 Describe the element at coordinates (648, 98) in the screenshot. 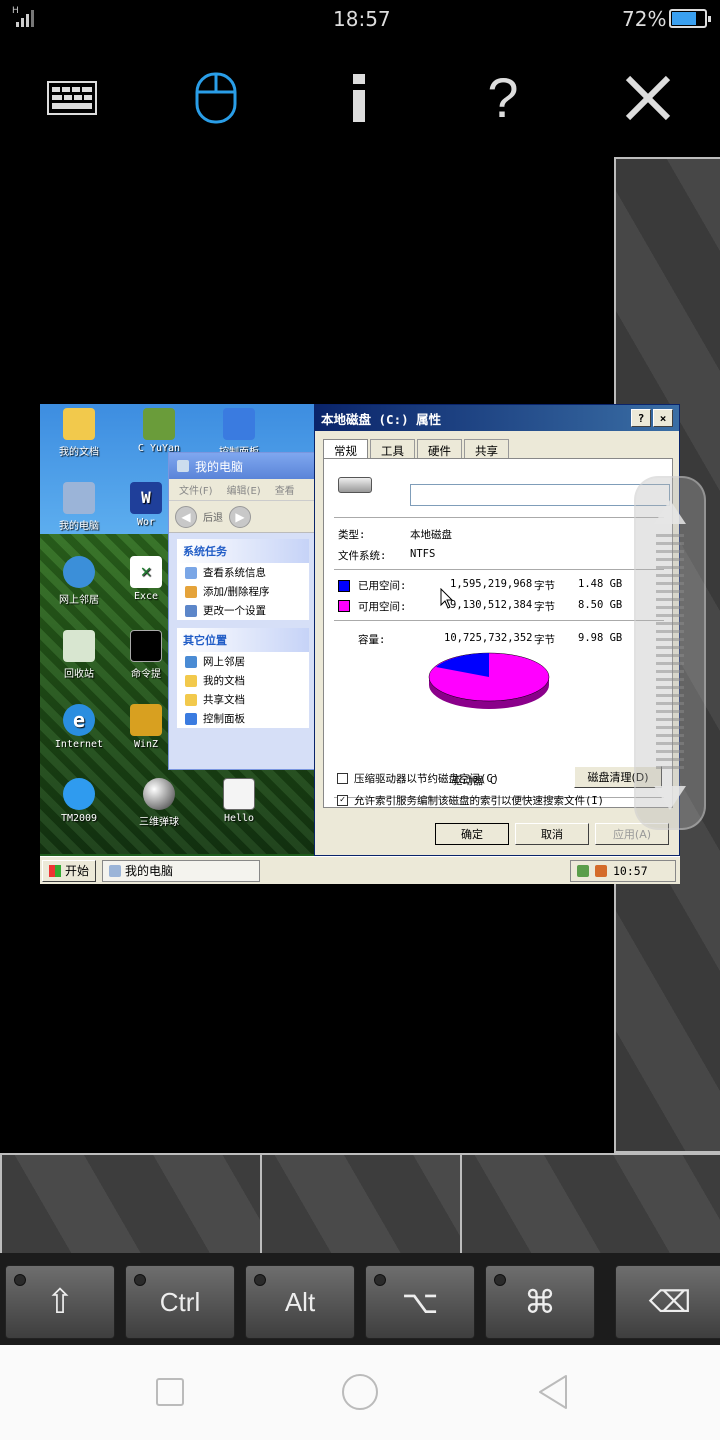

I see `close-icon` at that location.